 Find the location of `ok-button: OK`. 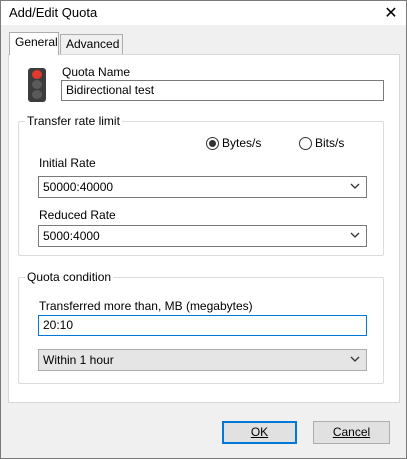

ok-button: OK is located at coordinates (259, 432).